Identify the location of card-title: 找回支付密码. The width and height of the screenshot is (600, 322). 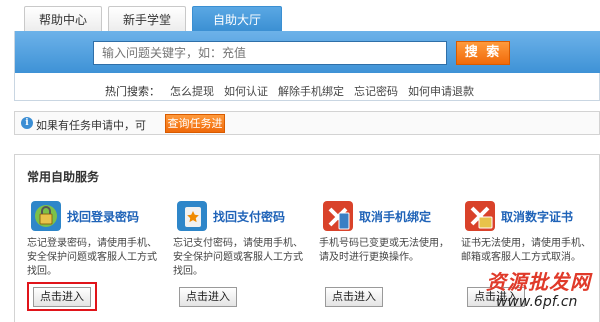
(249, 216).